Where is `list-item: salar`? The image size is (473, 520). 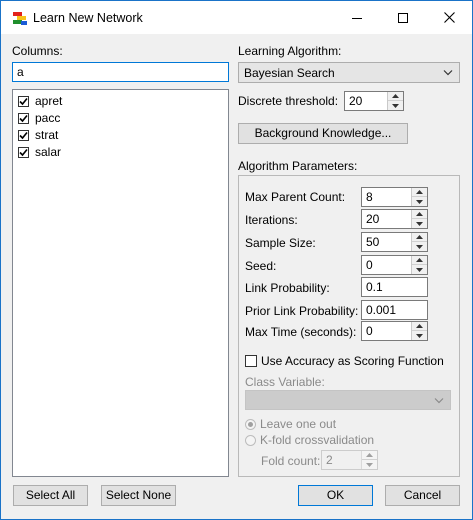
list-item: salar is located at coordinates (39, 152).